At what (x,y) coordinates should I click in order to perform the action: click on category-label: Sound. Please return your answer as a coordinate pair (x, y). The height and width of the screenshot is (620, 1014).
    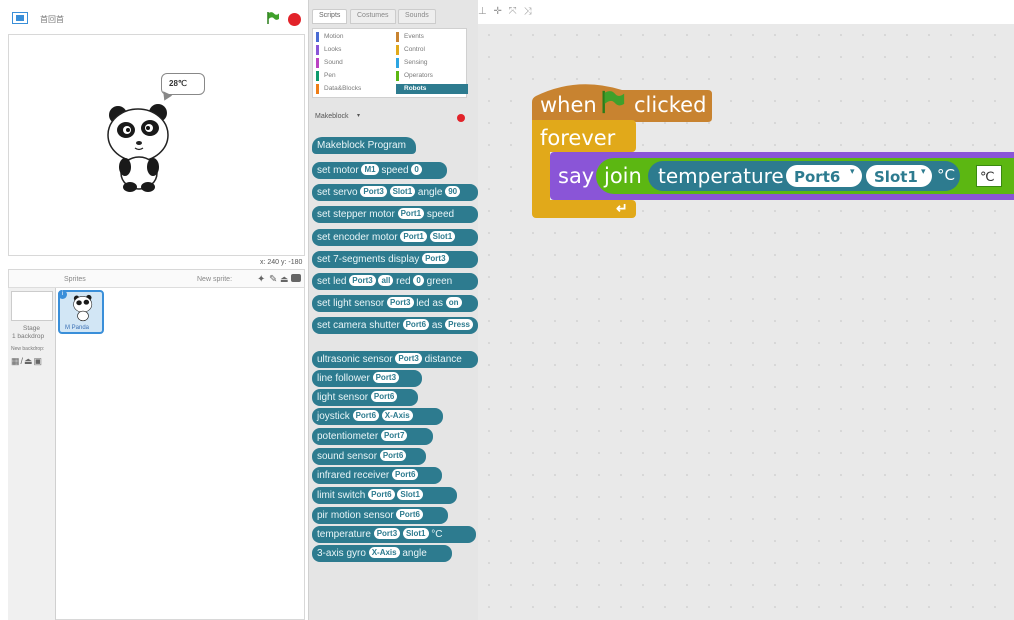
    Looking at the image, I should click on (333, 62).